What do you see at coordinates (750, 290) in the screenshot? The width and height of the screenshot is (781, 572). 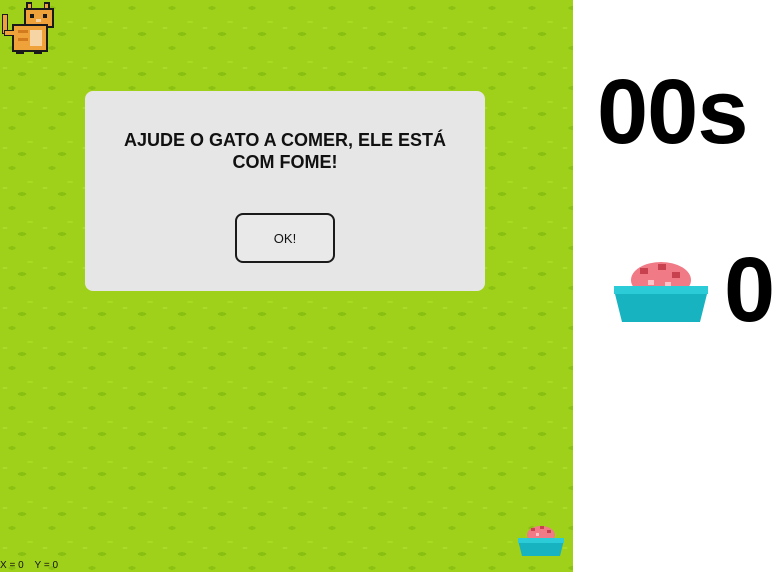 I see `food-count: 0` at bounding box center [750, 290].